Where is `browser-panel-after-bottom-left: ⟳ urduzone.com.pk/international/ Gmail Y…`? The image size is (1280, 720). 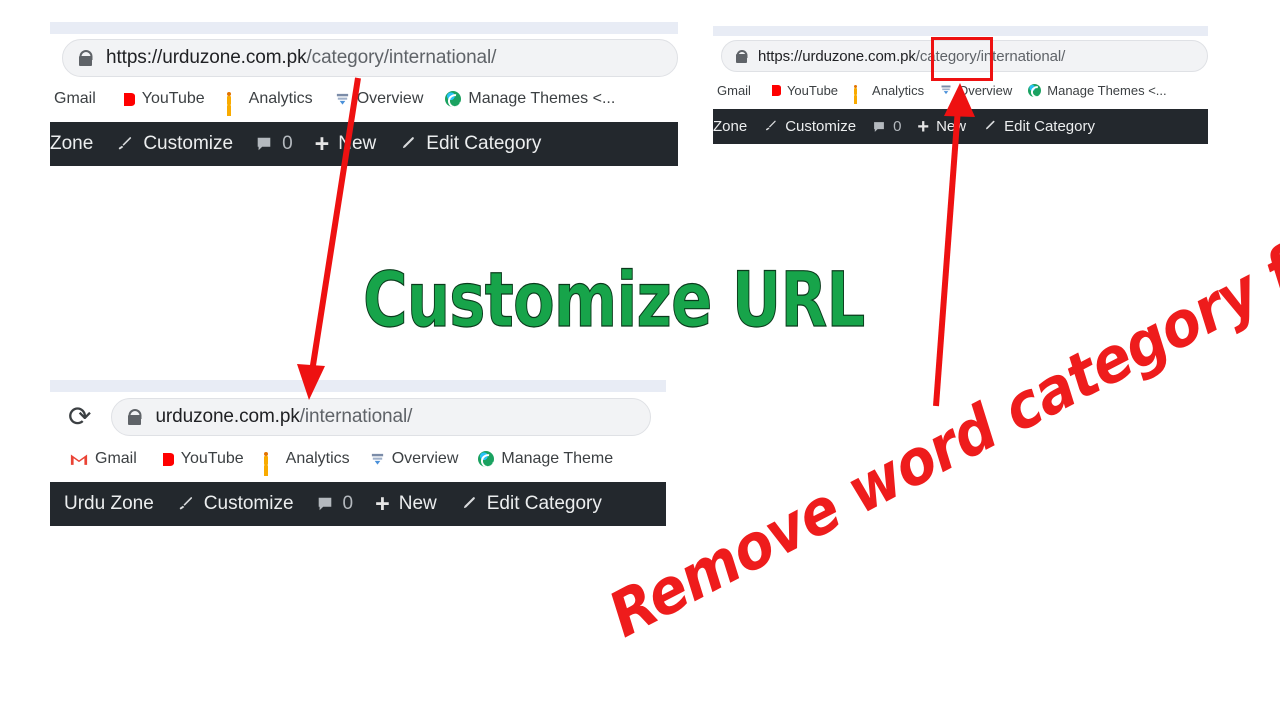 browser-panel-after-bottom-left: ⟳ urduzone.com.pk/international/ Gmail Y… is located at coordinates (358, 453).